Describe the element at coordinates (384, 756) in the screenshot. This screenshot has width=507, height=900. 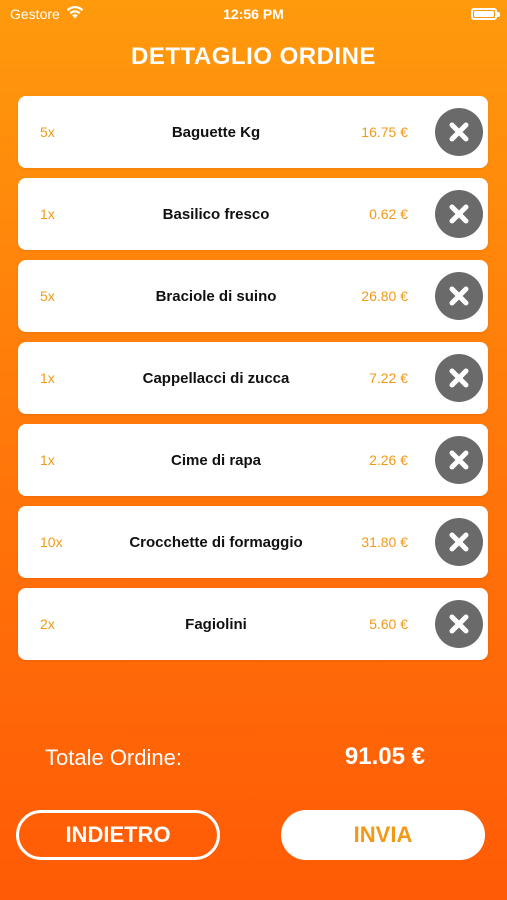
I see `total-value: 91.05 €` at that location.